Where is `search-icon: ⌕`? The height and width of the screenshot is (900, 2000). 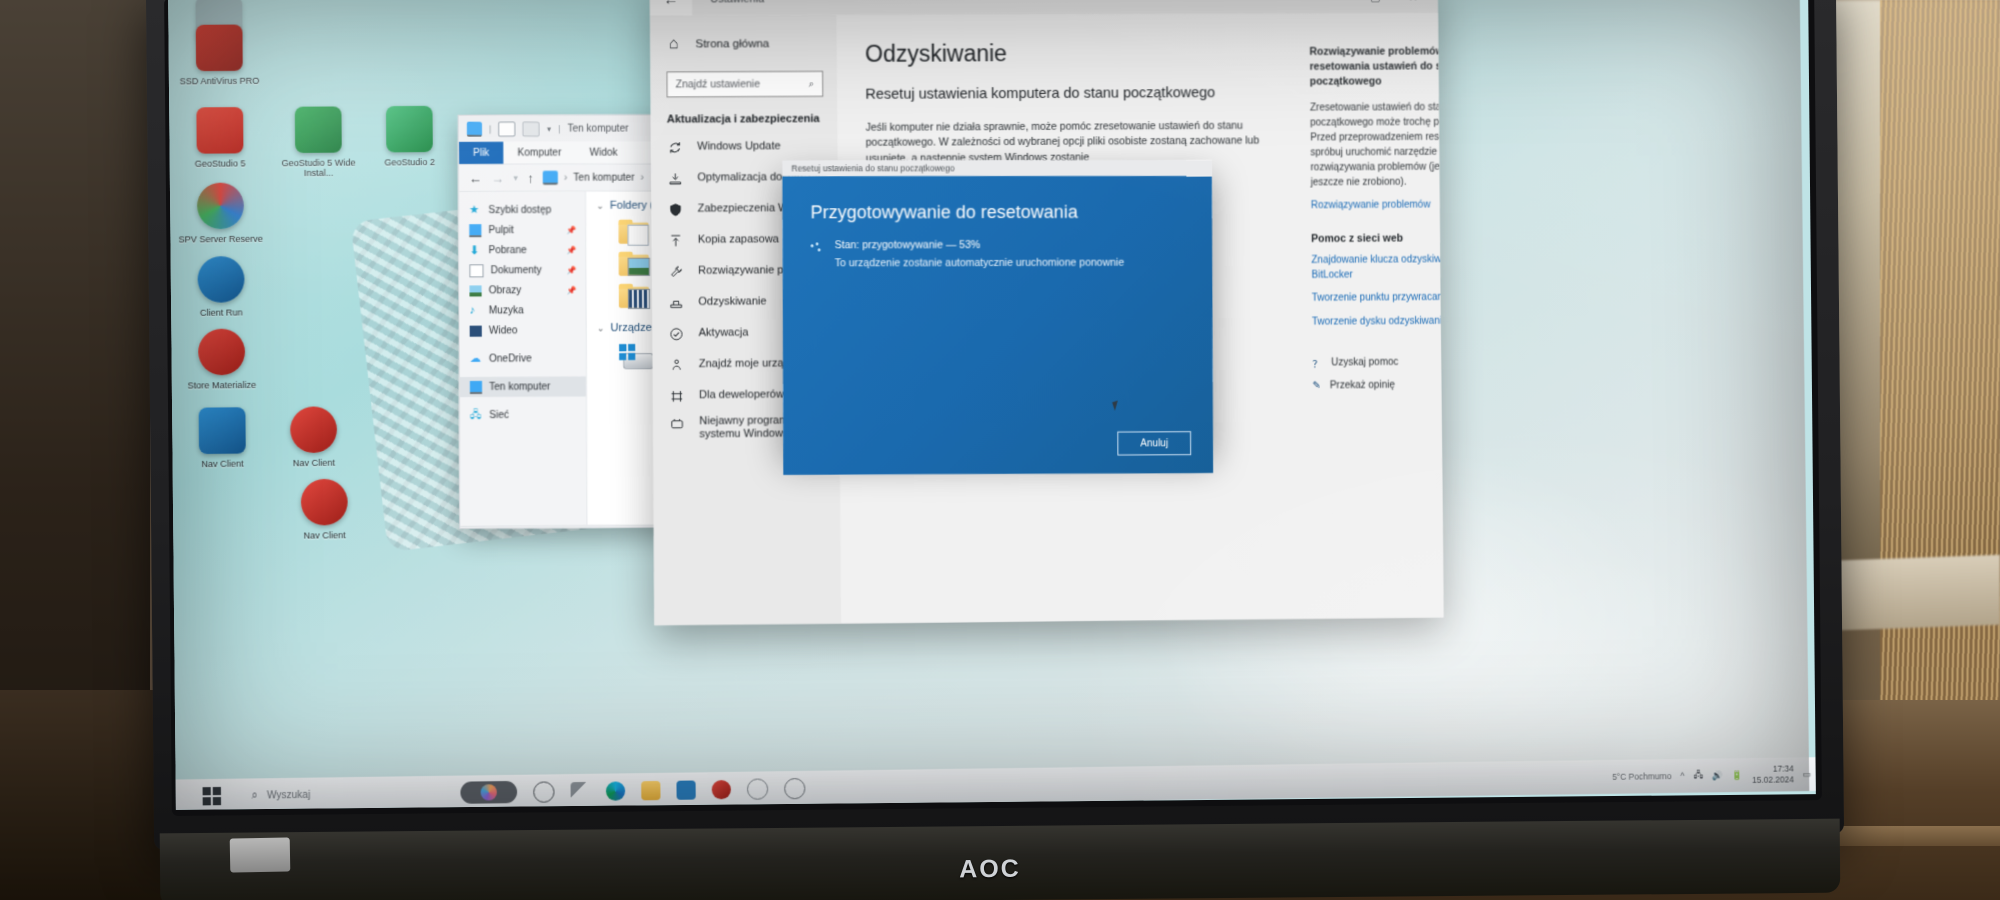 search-icon: ⌕ is located at coordinates (812, 83).